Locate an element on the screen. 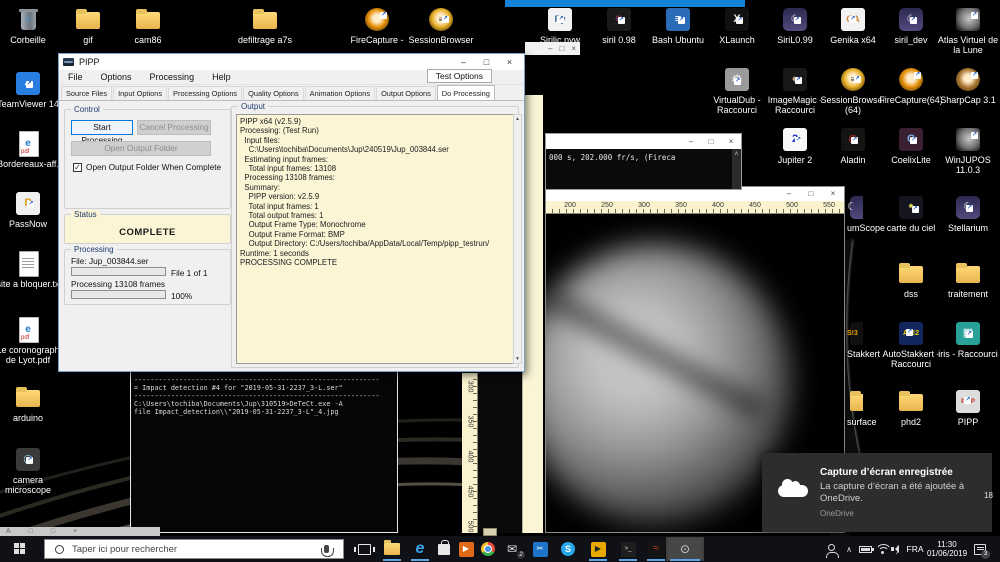 This screenshot has width=1000, height=562. menu-item: File is located at coordinates (75, 77).